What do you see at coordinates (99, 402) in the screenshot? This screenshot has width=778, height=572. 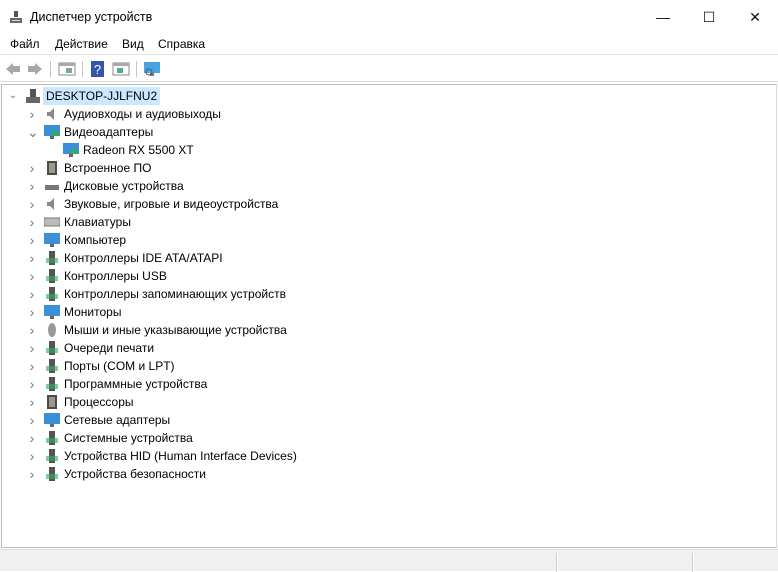 I see `category-label: Процессоры` at bounding box center [99, 402].